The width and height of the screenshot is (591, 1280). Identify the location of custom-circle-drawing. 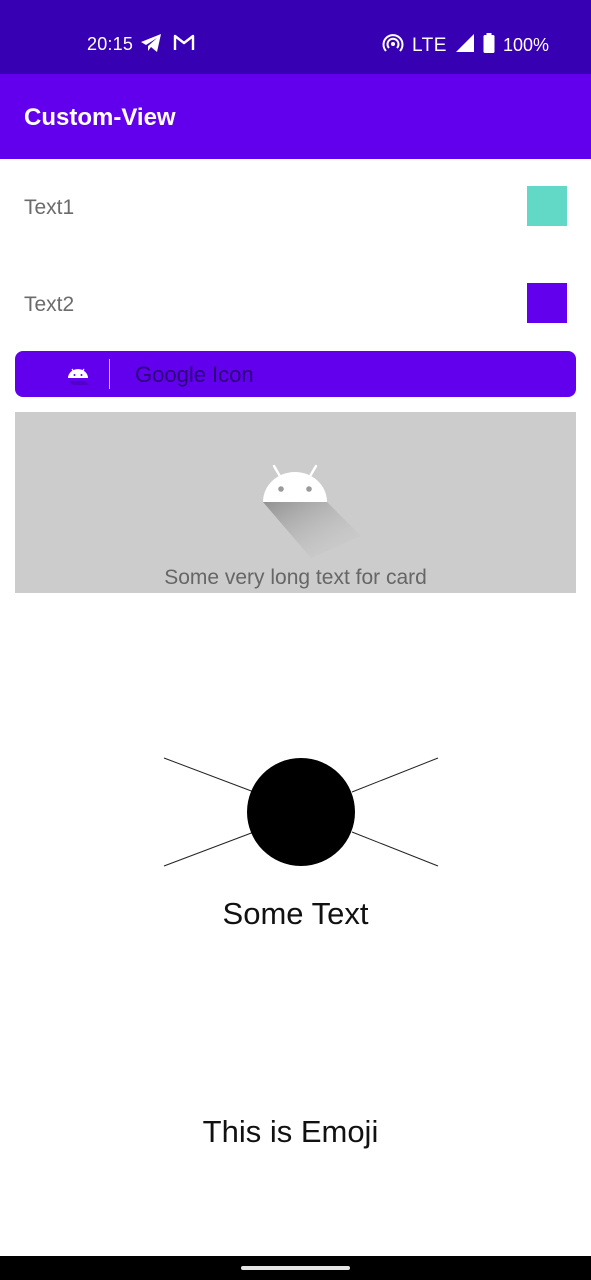
(301, 812).